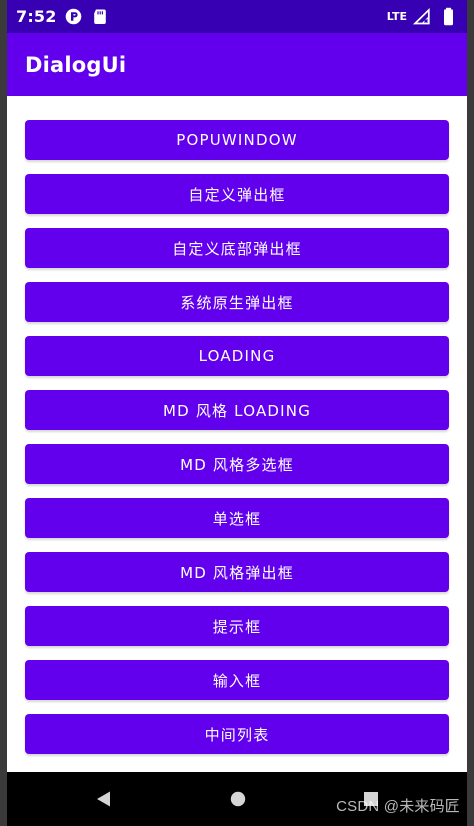 This screenshot has height=826, width=474. Describe the element at coordinates (398, 806) in the screenshot. I see `csdn-watermark: CSDN @未来码匠` at that location.